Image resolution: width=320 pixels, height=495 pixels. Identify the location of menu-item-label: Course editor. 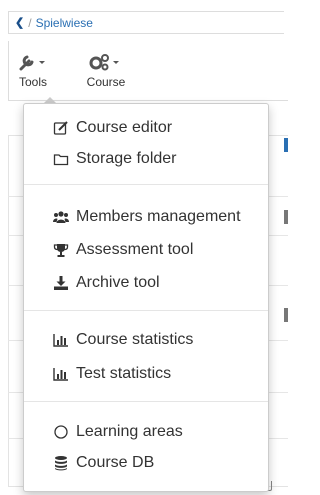
(124, 127).